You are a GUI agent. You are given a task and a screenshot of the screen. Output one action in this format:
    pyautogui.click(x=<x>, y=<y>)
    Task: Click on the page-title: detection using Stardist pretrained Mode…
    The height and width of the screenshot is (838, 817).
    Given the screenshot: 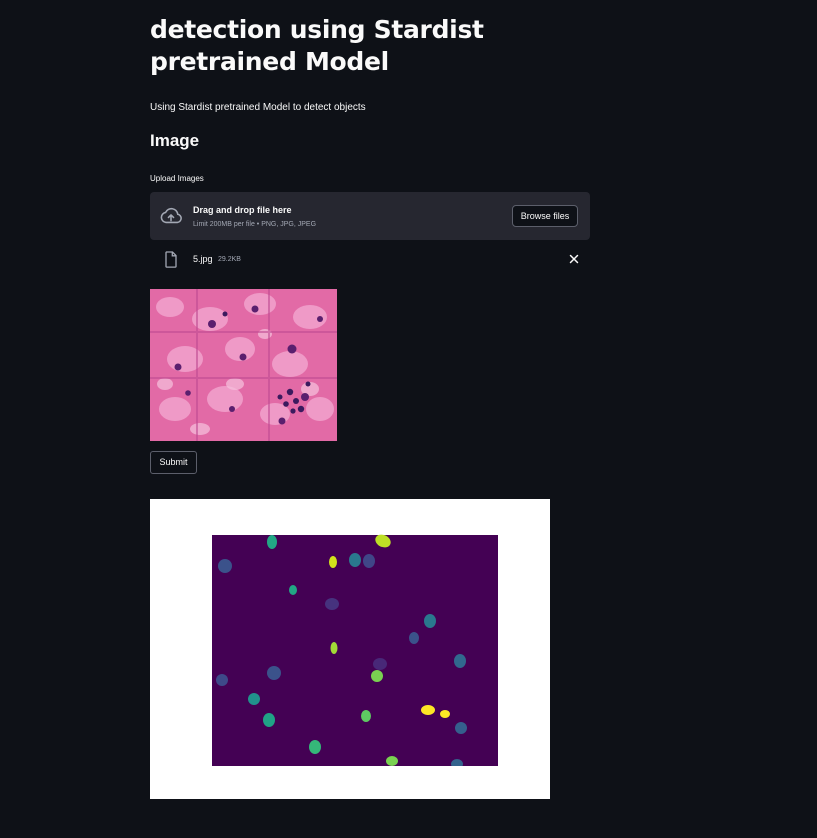 What is the action you would take?
    pyautogui.click(x=317, y=45)
    